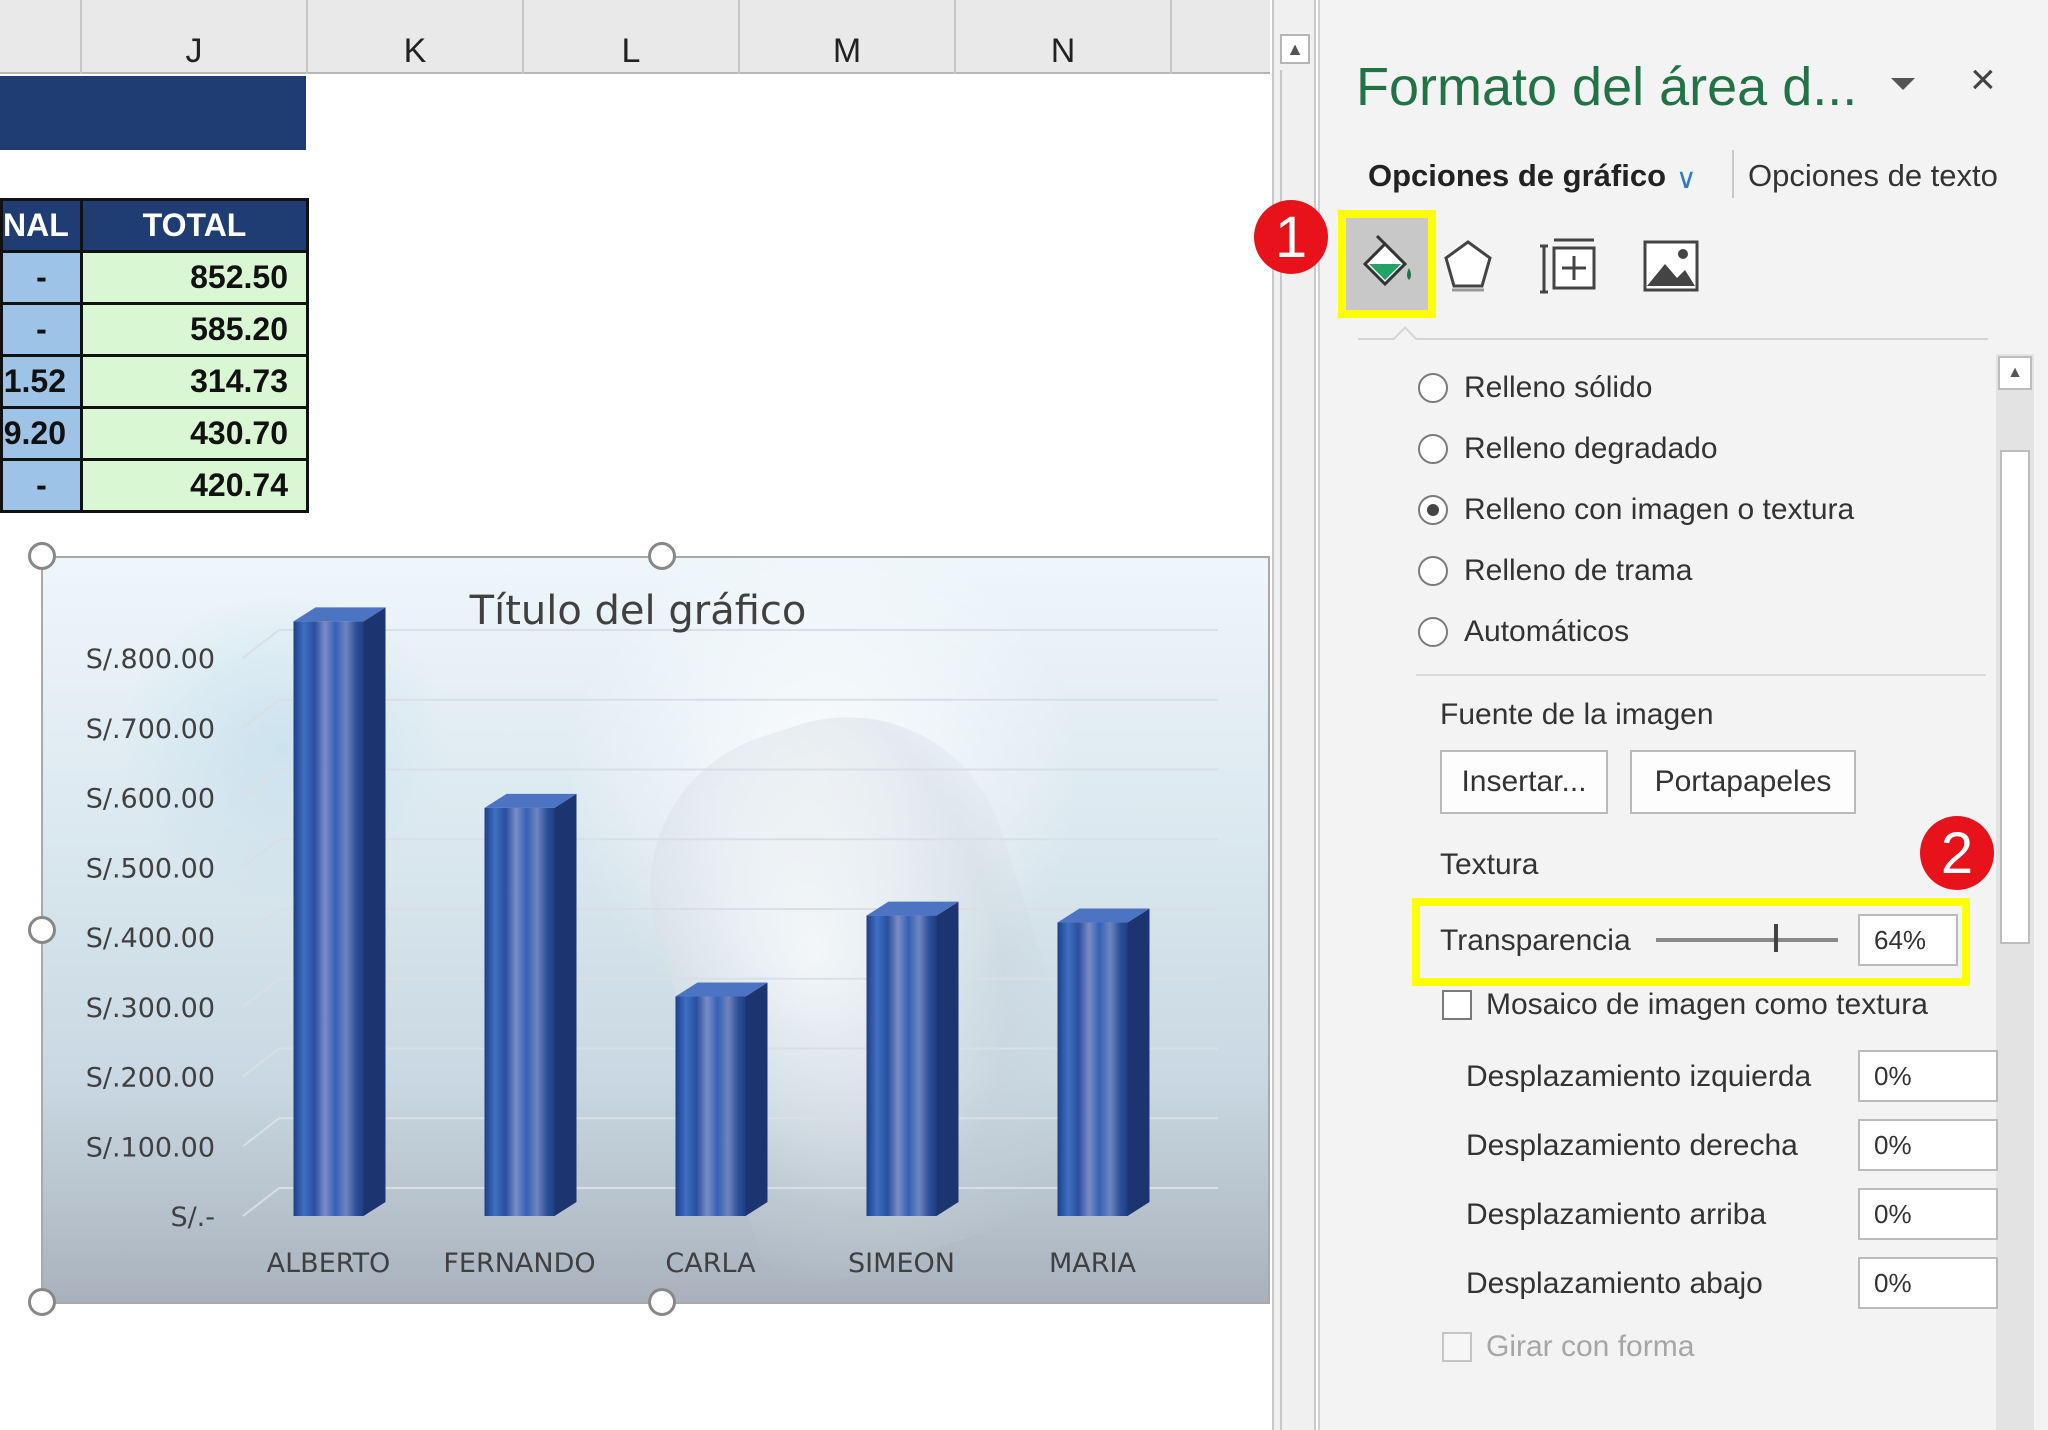 Image resolution: width=2048 pixels, height=1430 pixels. I want to click on x-tick-label: MARIA, so click(1092, 1263).